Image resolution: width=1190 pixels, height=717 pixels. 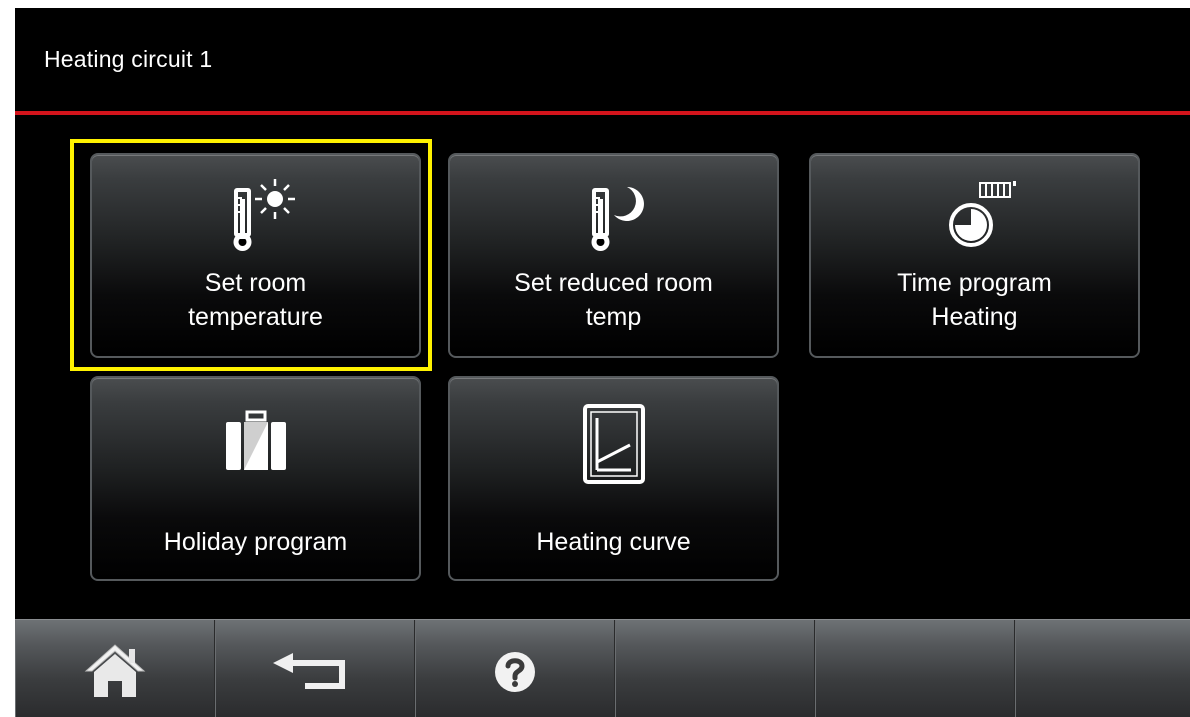 I want to click on set-reduced-room-temp-button: Set reduced room temp, so click(x=613, y=255).